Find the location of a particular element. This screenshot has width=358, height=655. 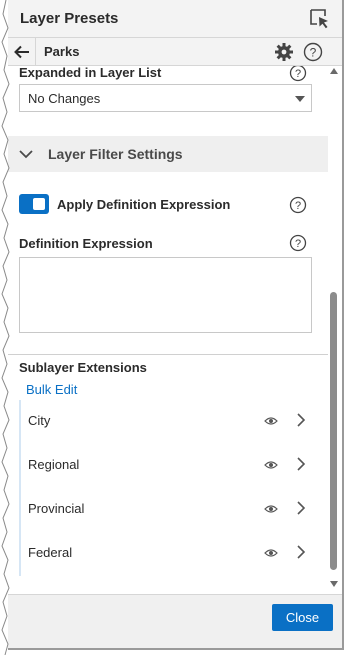

list-item: Regional is located at coordinates (167, 466).